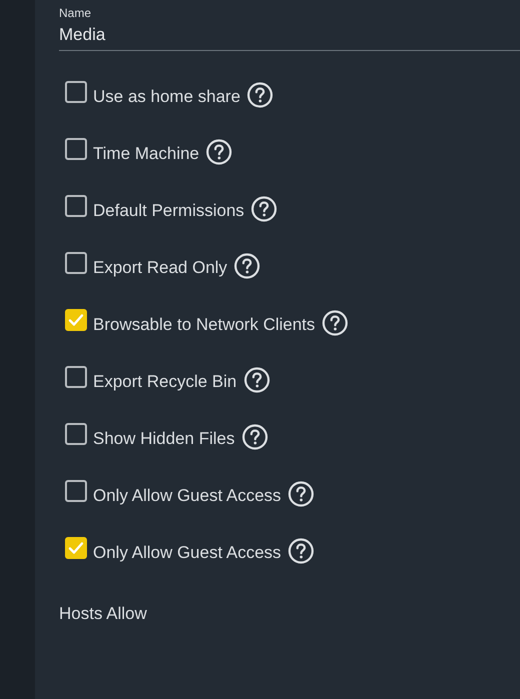  Describe the element at coordinates (289, 37) in the screenshot. I see `name-field: Media` at that location.